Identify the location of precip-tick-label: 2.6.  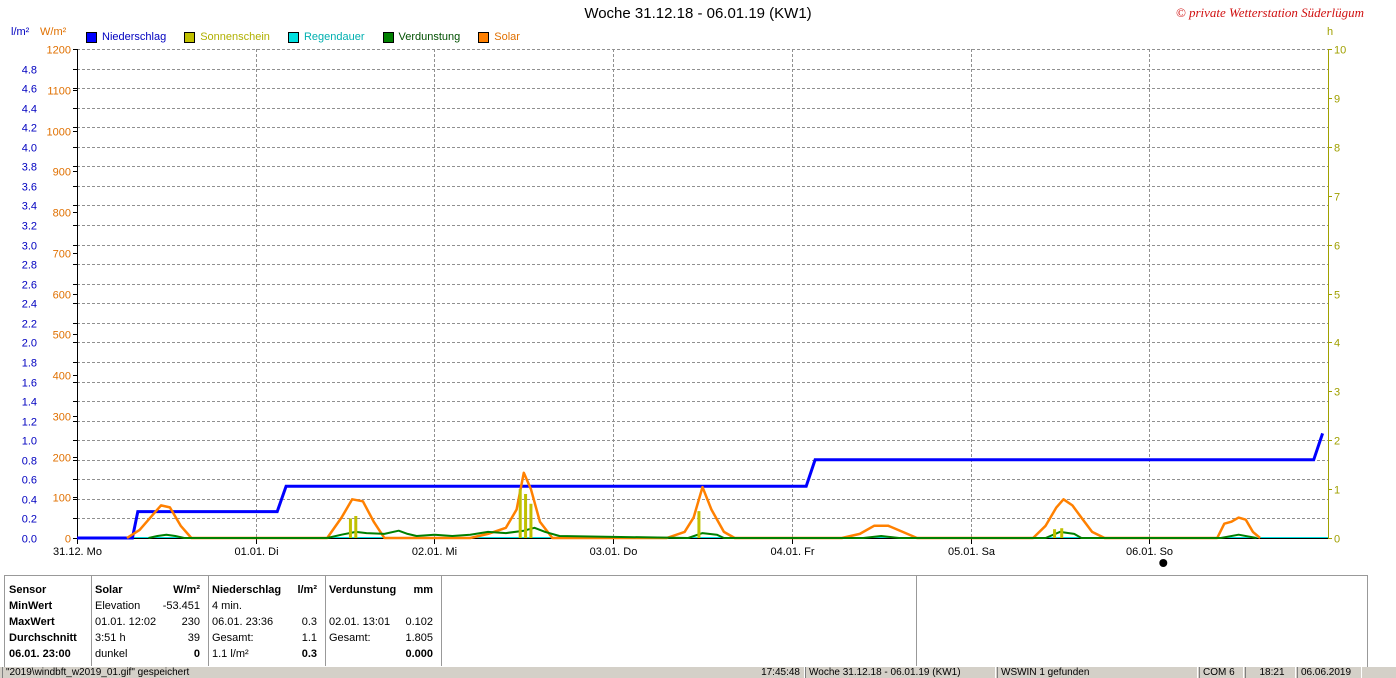
(29, 286).